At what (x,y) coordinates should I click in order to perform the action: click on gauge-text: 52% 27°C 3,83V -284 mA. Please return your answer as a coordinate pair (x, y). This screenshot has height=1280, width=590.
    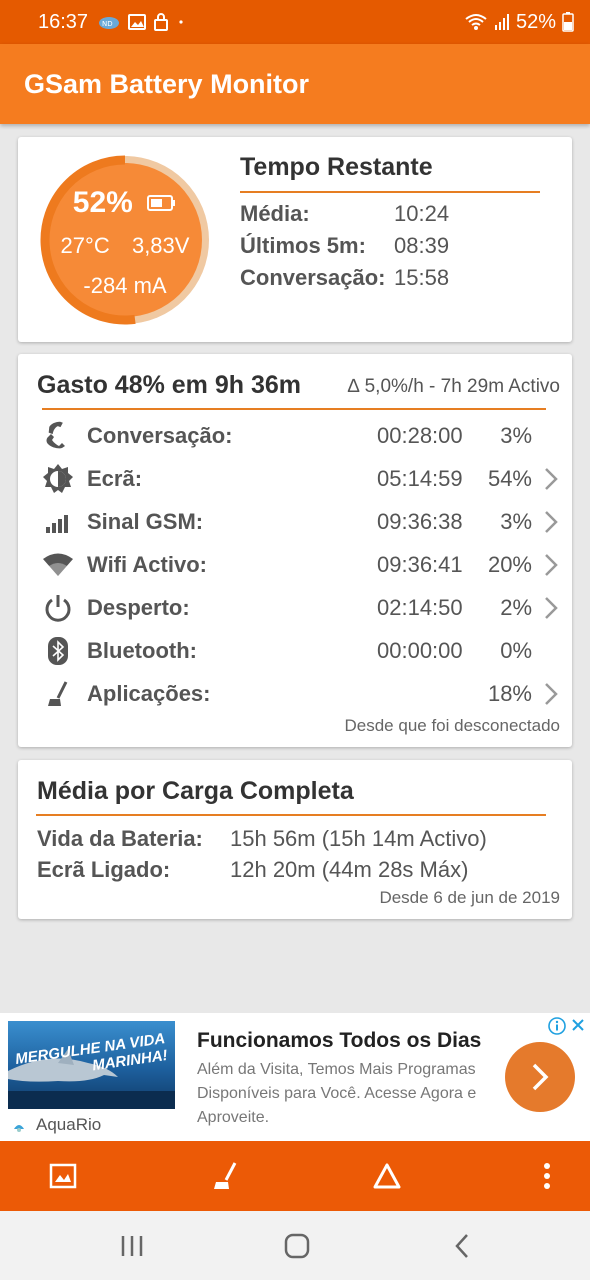
    Looking at the image, I should click on (125, 240).